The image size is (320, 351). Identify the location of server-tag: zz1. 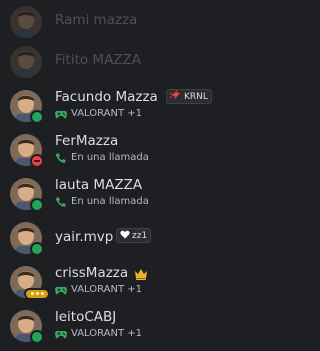
(134, 235).